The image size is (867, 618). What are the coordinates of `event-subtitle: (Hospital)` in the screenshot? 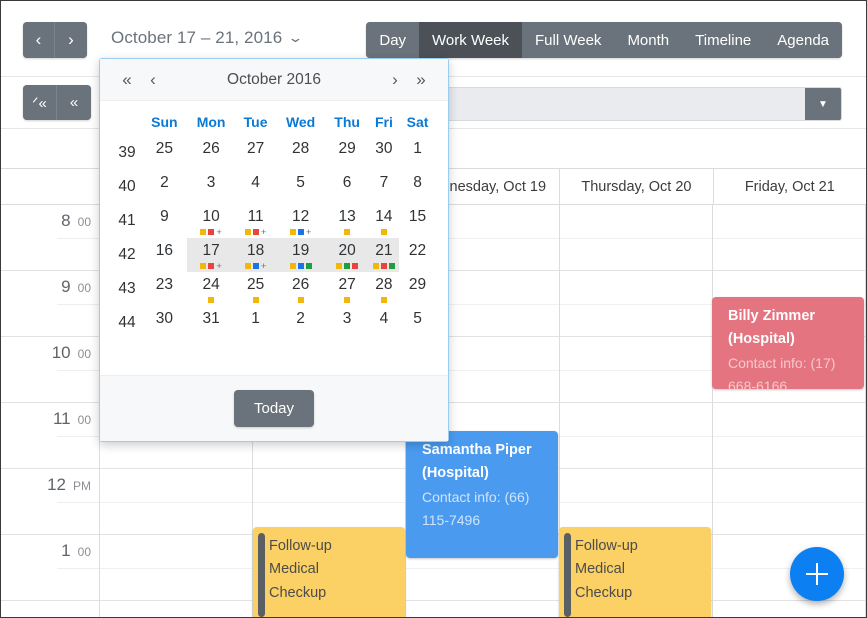 It's located at (455, 473).